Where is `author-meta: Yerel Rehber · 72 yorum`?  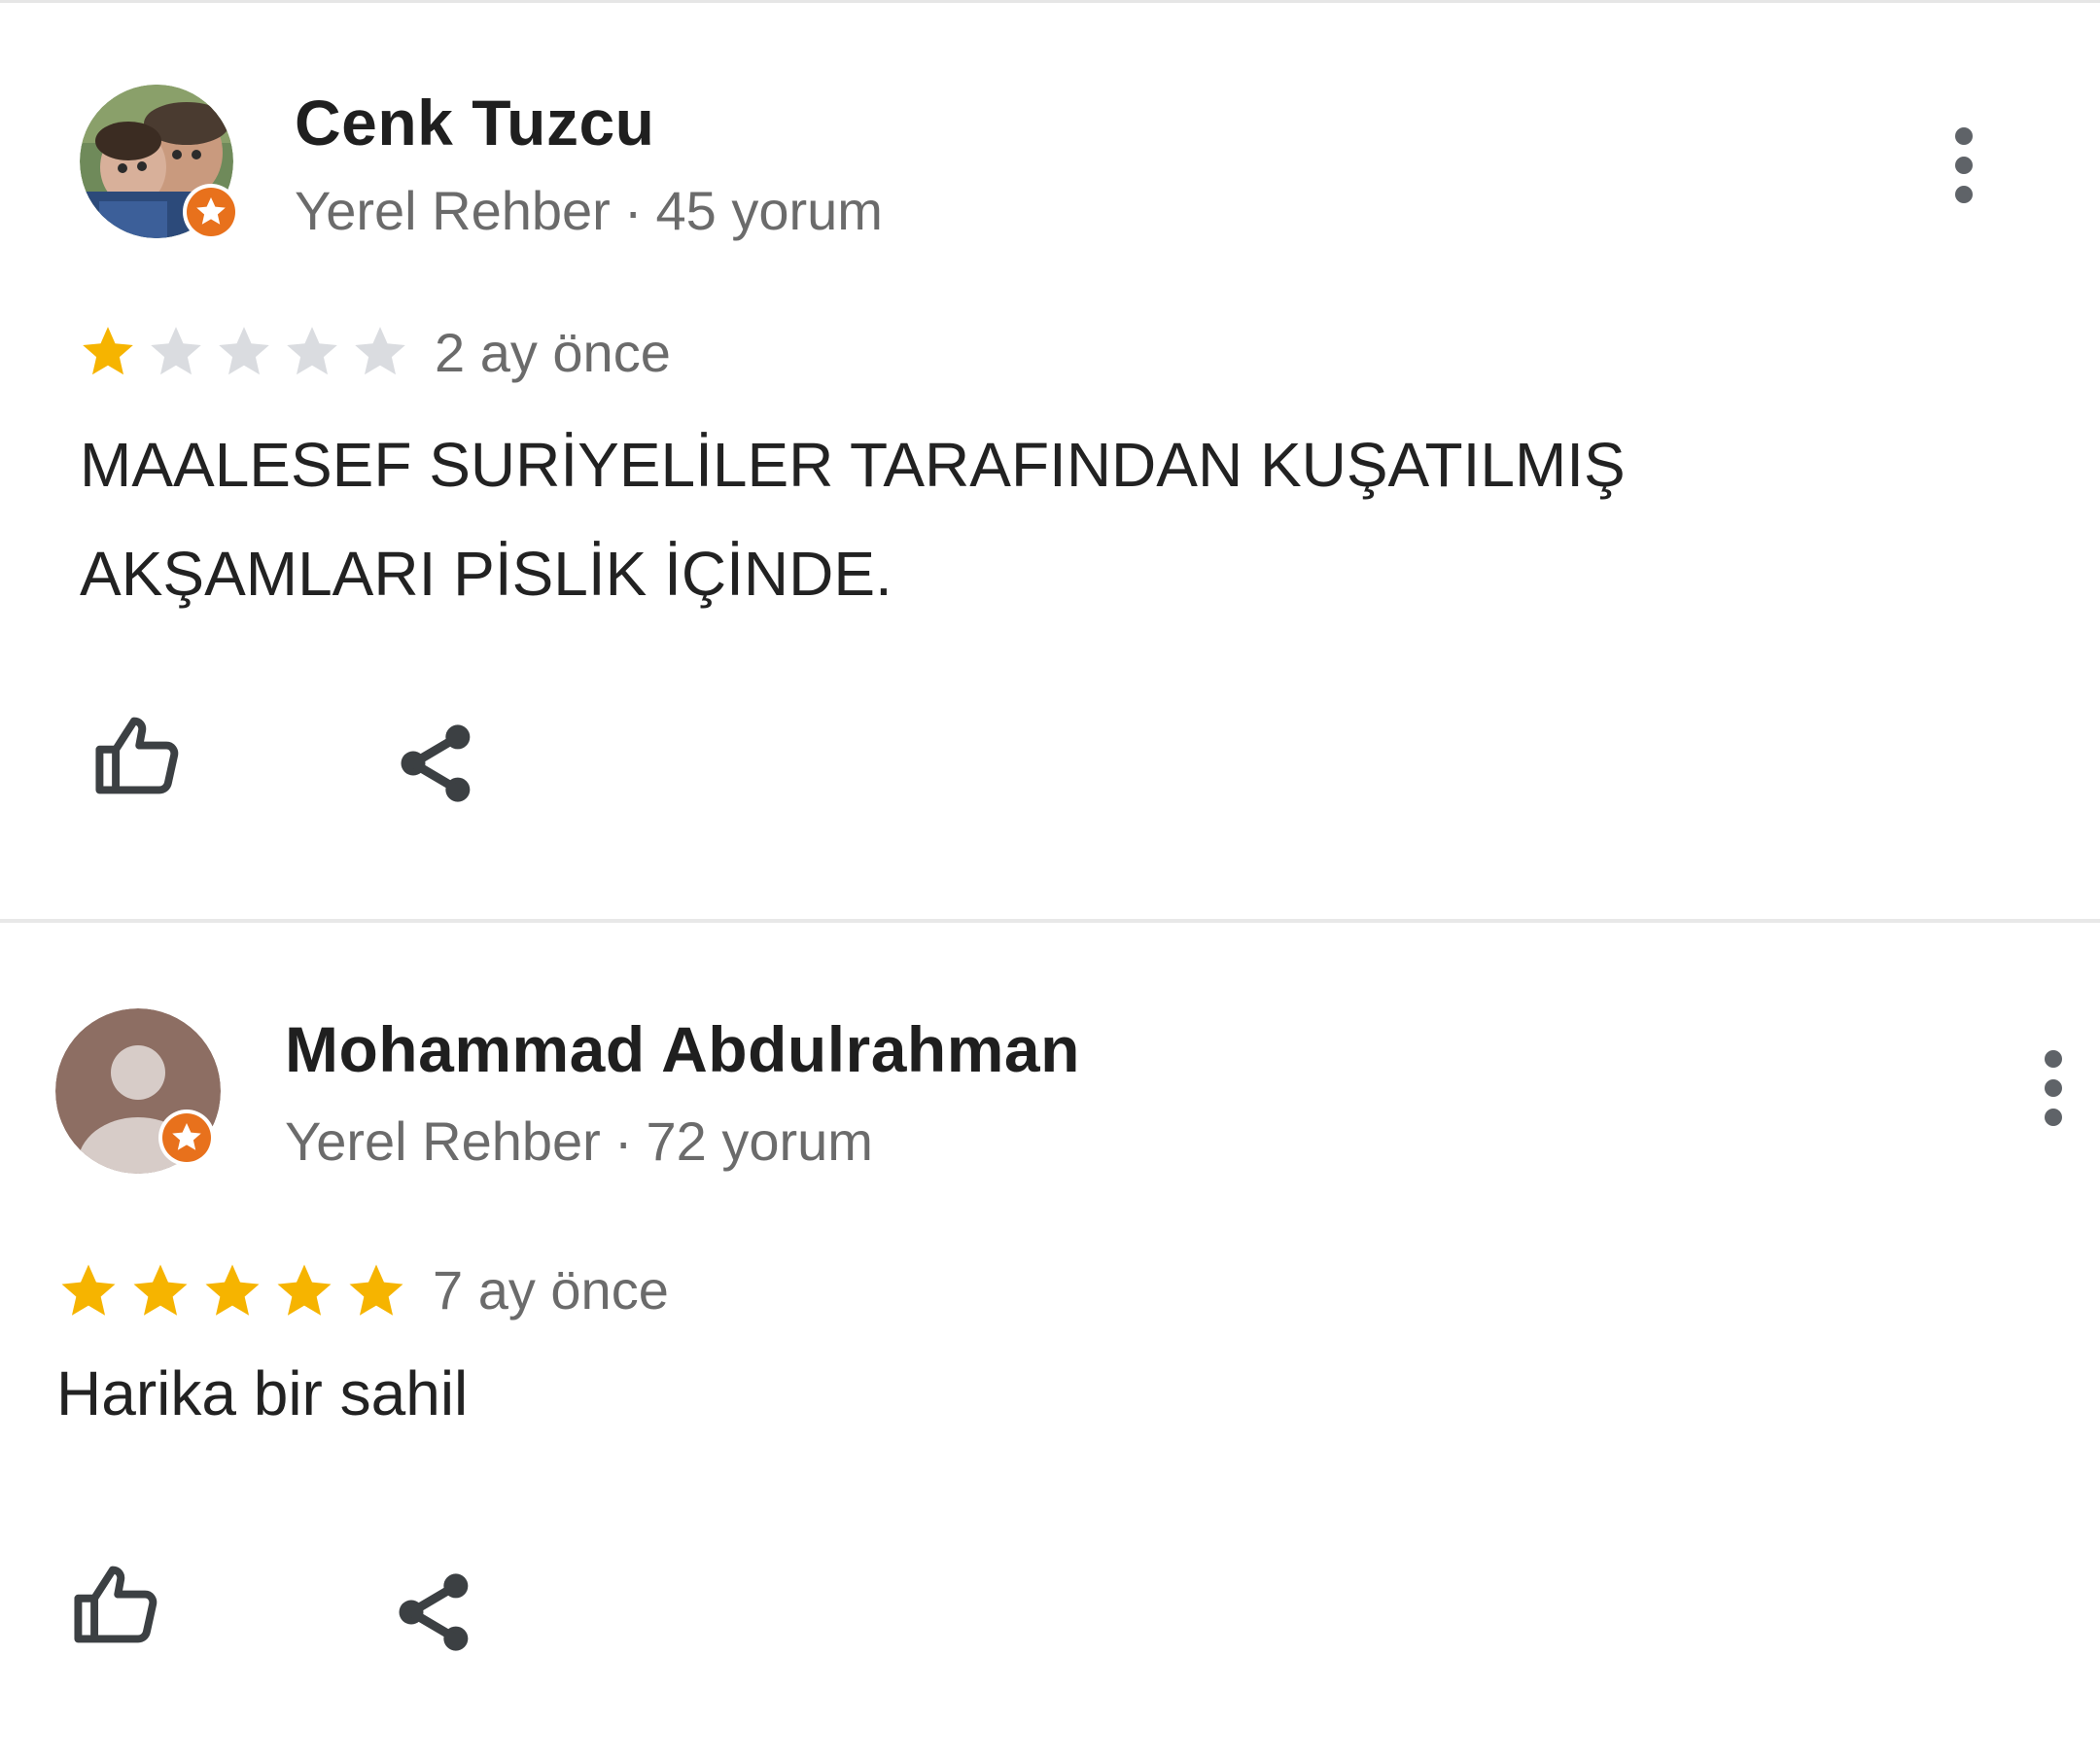 author-meta: Yerel Rehber · 72 yorum is located at coordinates (579, 1141).